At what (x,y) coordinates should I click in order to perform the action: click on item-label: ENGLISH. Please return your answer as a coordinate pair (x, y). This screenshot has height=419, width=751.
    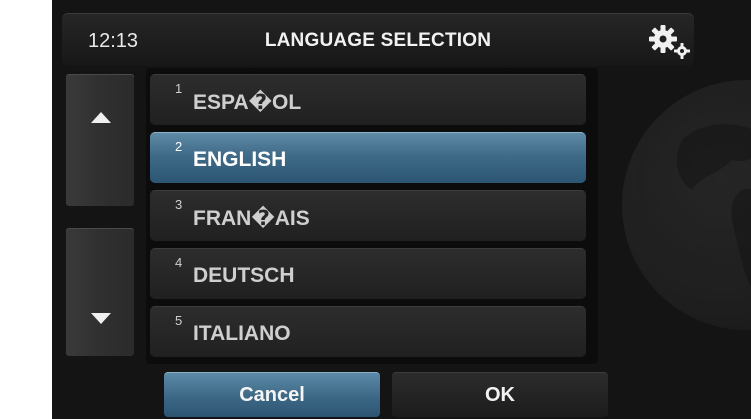
    Looking at the image, I should click on (240, 159).